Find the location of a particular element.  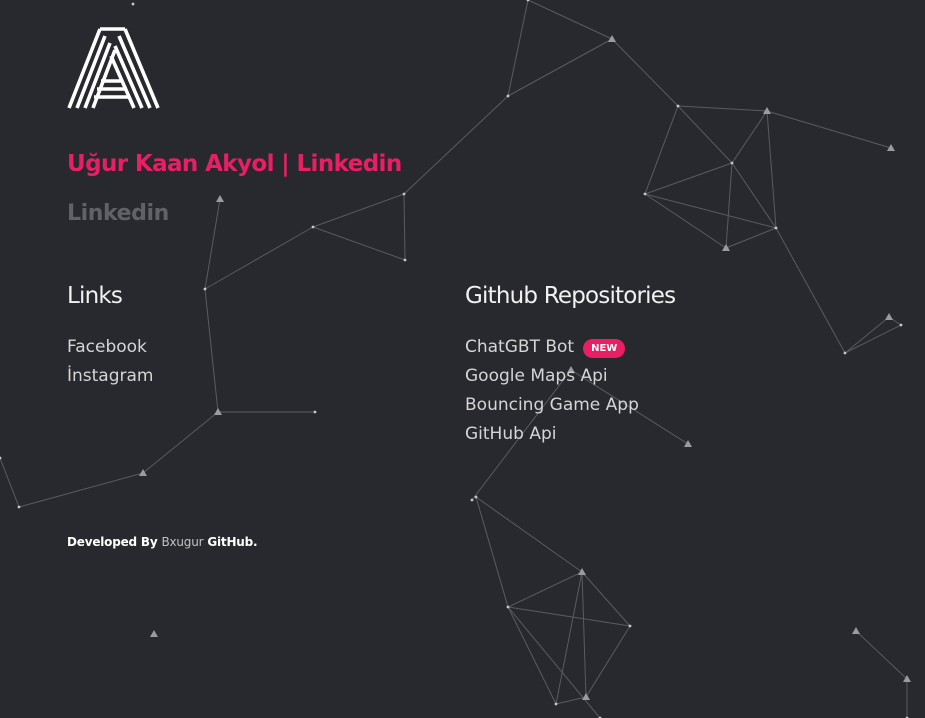

author-link: Bxugur is located at coordinates (182, 542).